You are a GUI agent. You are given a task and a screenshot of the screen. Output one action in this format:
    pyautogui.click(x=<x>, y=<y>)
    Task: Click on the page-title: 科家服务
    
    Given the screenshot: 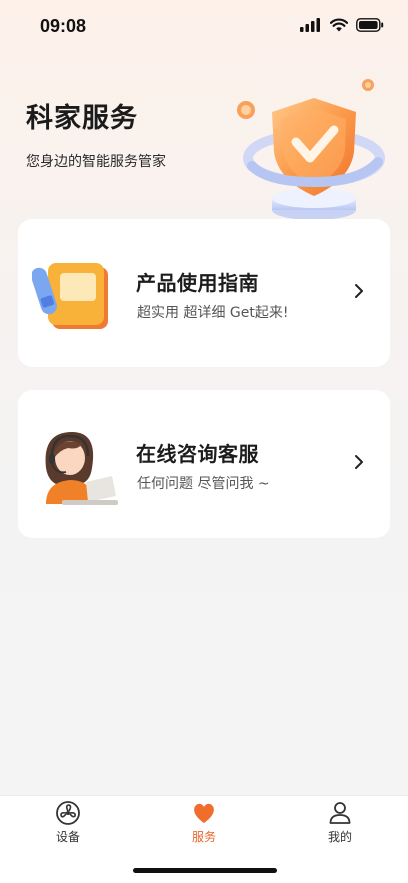 What is the action you would take?
    pyautogui.click(x=82, y=118)
    